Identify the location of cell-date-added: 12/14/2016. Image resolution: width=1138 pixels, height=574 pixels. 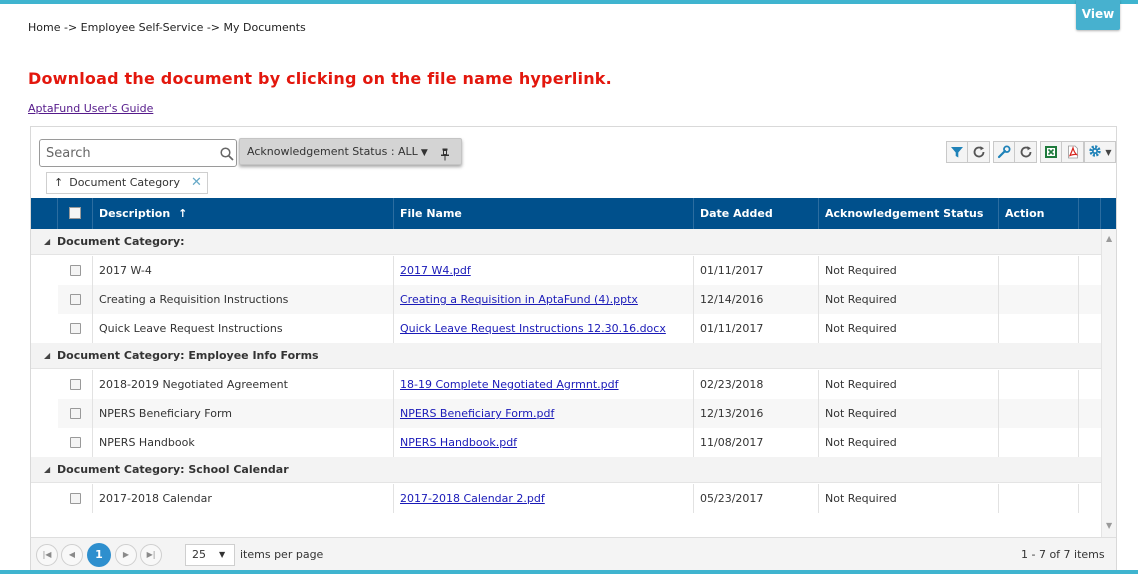
(756, 299).